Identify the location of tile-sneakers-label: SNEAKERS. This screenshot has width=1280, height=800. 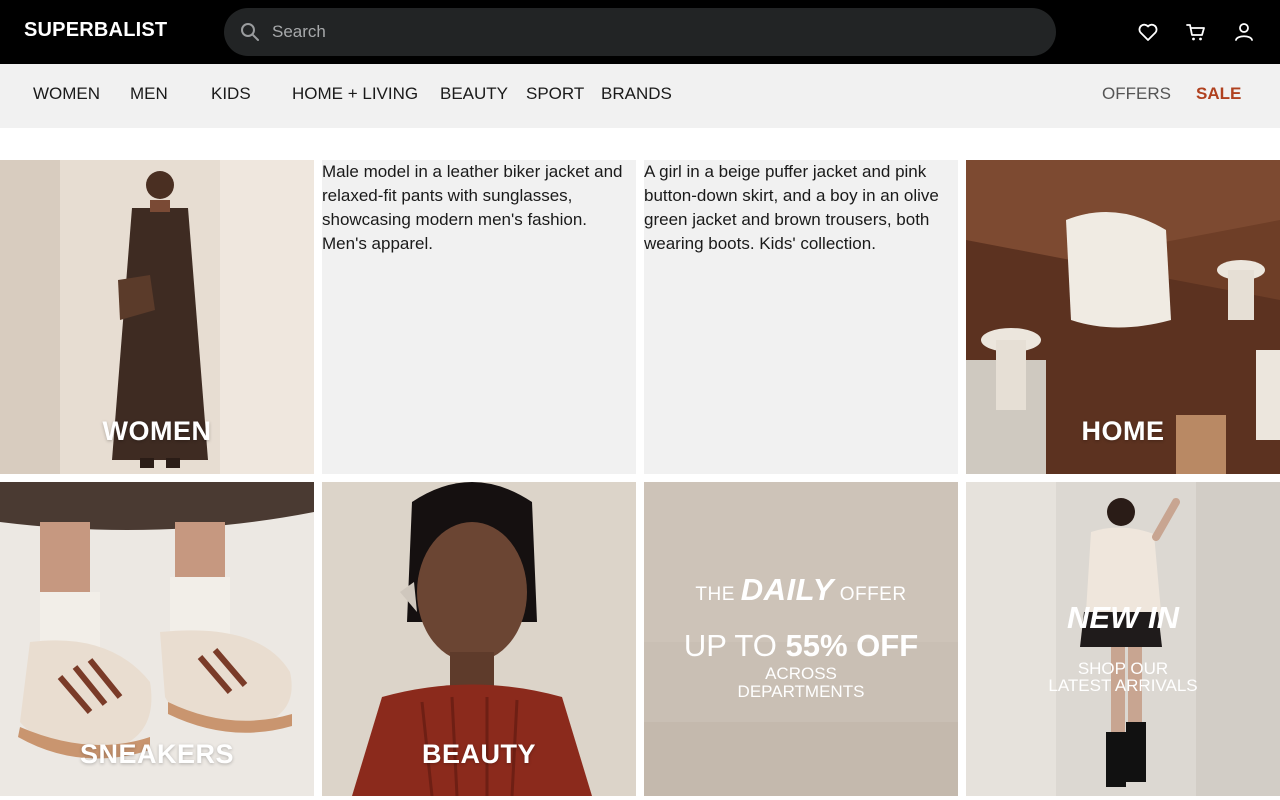
(157, 754).